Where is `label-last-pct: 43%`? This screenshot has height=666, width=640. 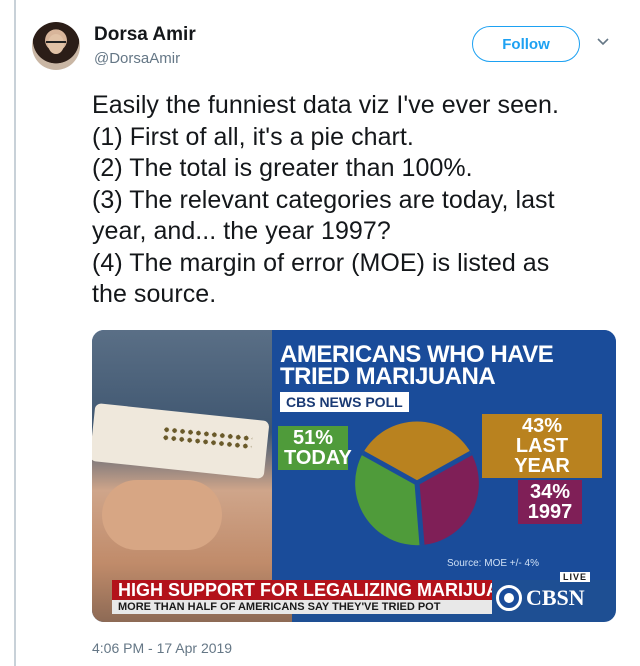
label-last-pct: 43% is located at coordinates (542, 426).